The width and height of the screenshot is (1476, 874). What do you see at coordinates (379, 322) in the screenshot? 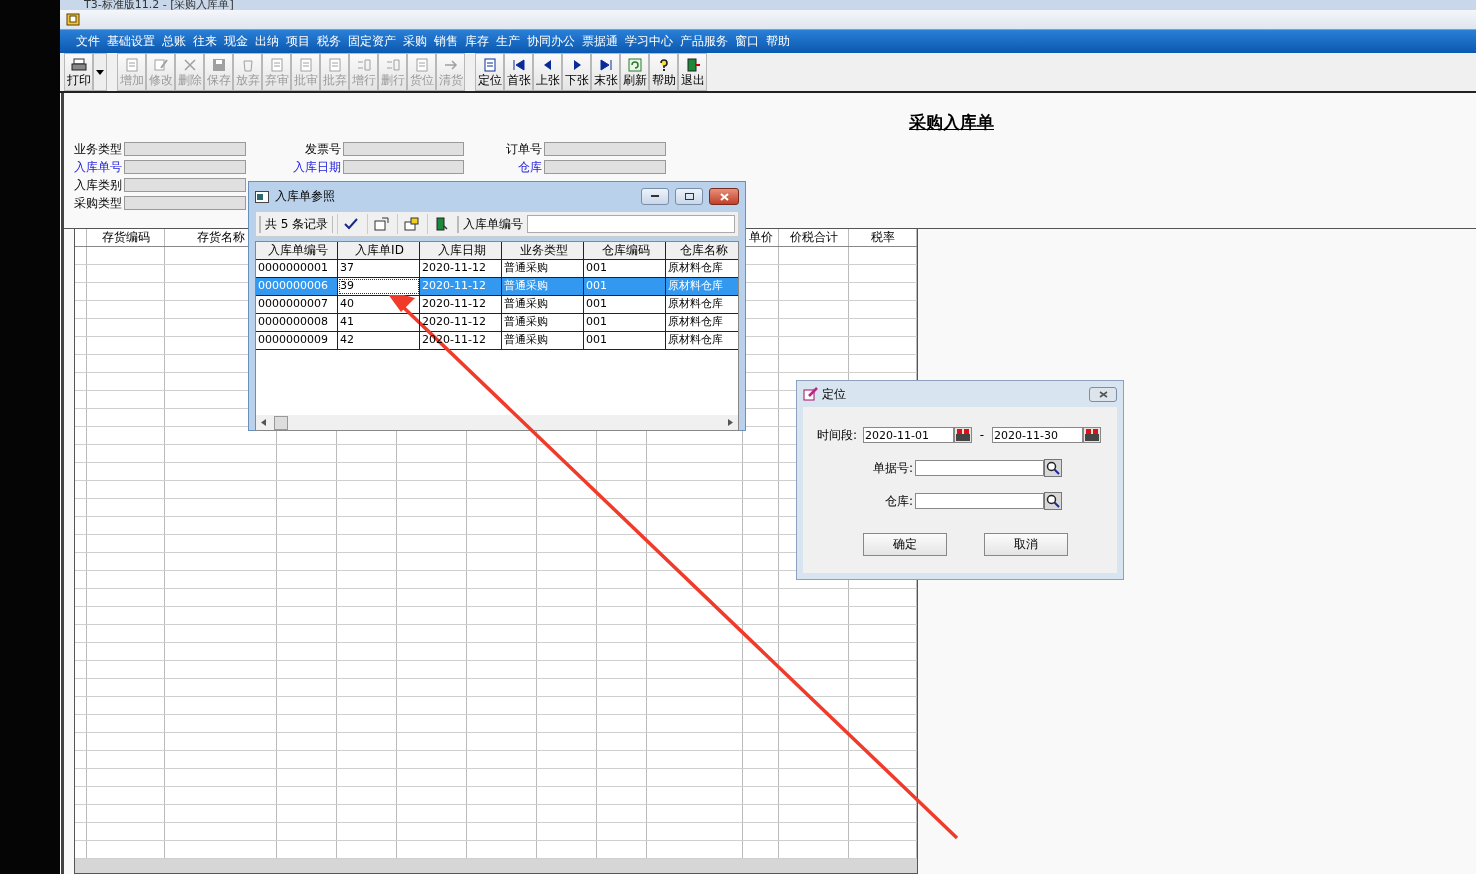
I see `table-cell: 41` at bounding box center [379, 322].